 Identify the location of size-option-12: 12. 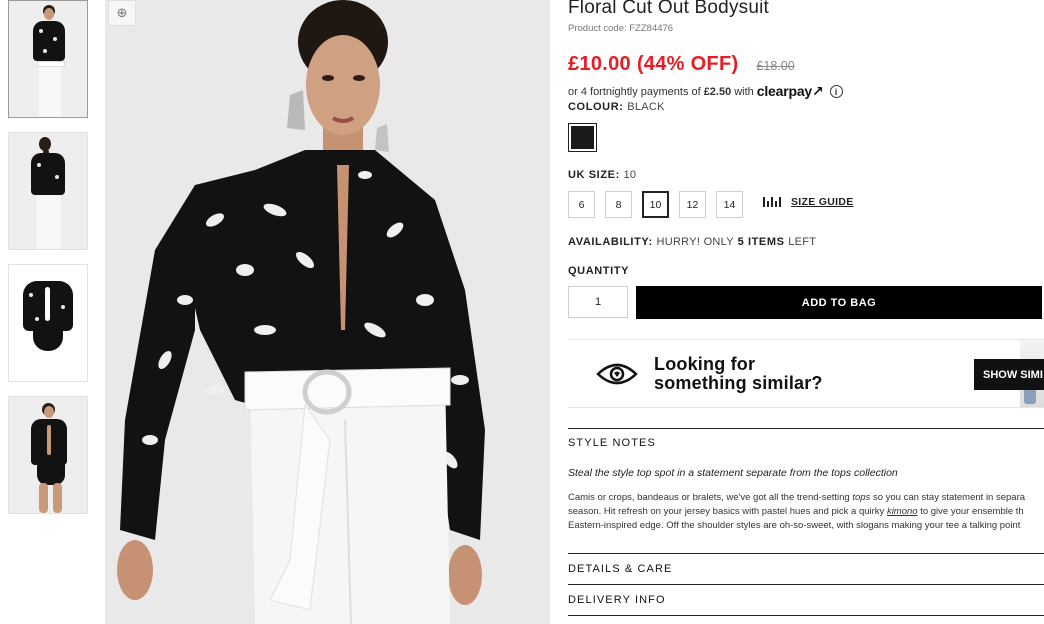
(692, 204).